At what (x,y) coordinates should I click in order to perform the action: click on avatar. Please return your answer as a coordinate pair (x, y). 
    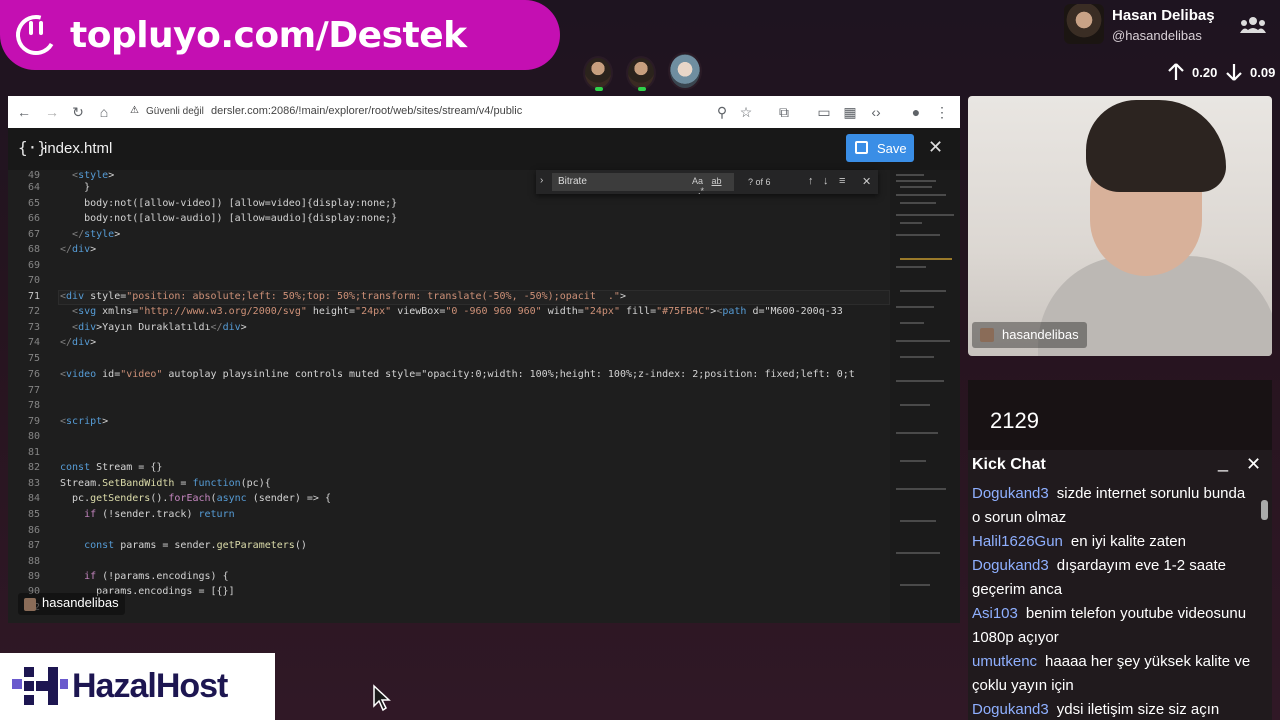
    Looking at the image, I should click on (1084, 24).